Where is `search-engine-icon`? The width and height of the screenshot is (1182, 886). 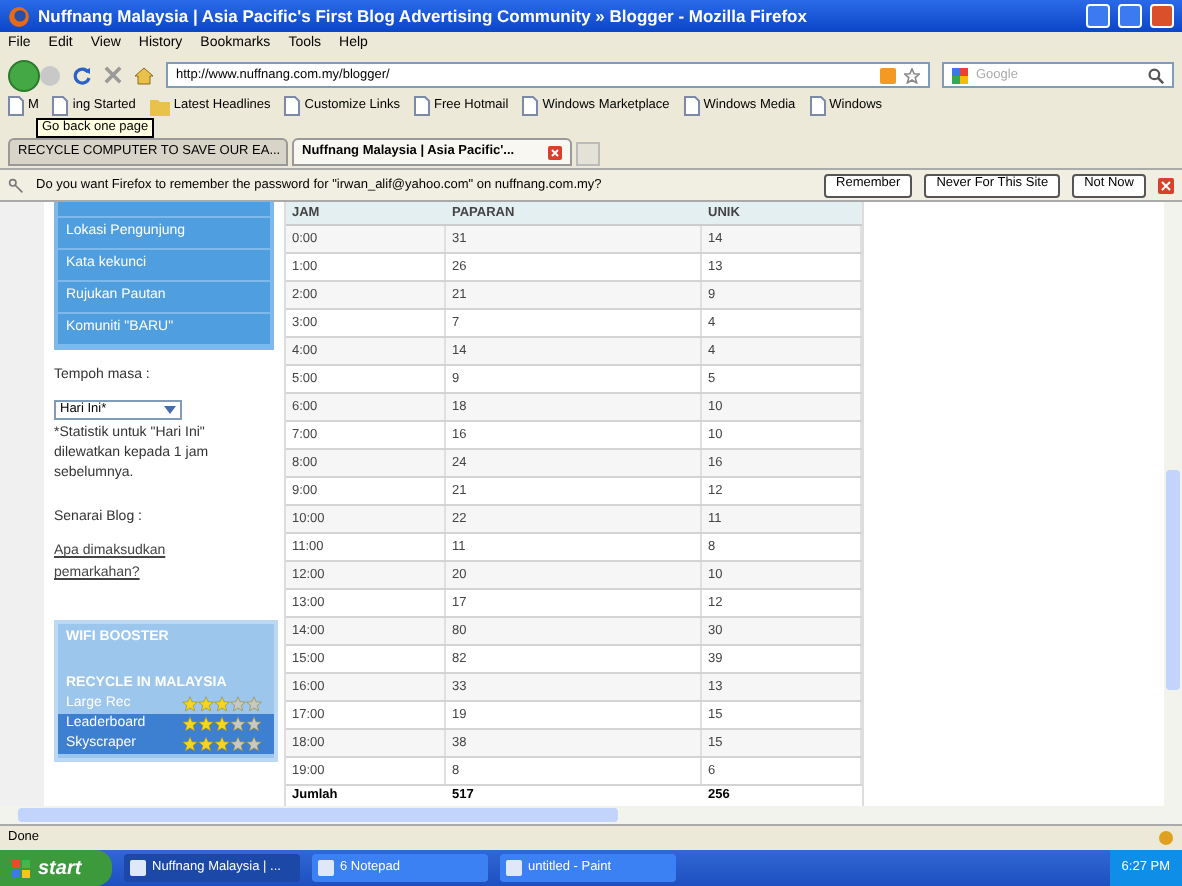
search-engine-icon is located at coordinates (960, 75).